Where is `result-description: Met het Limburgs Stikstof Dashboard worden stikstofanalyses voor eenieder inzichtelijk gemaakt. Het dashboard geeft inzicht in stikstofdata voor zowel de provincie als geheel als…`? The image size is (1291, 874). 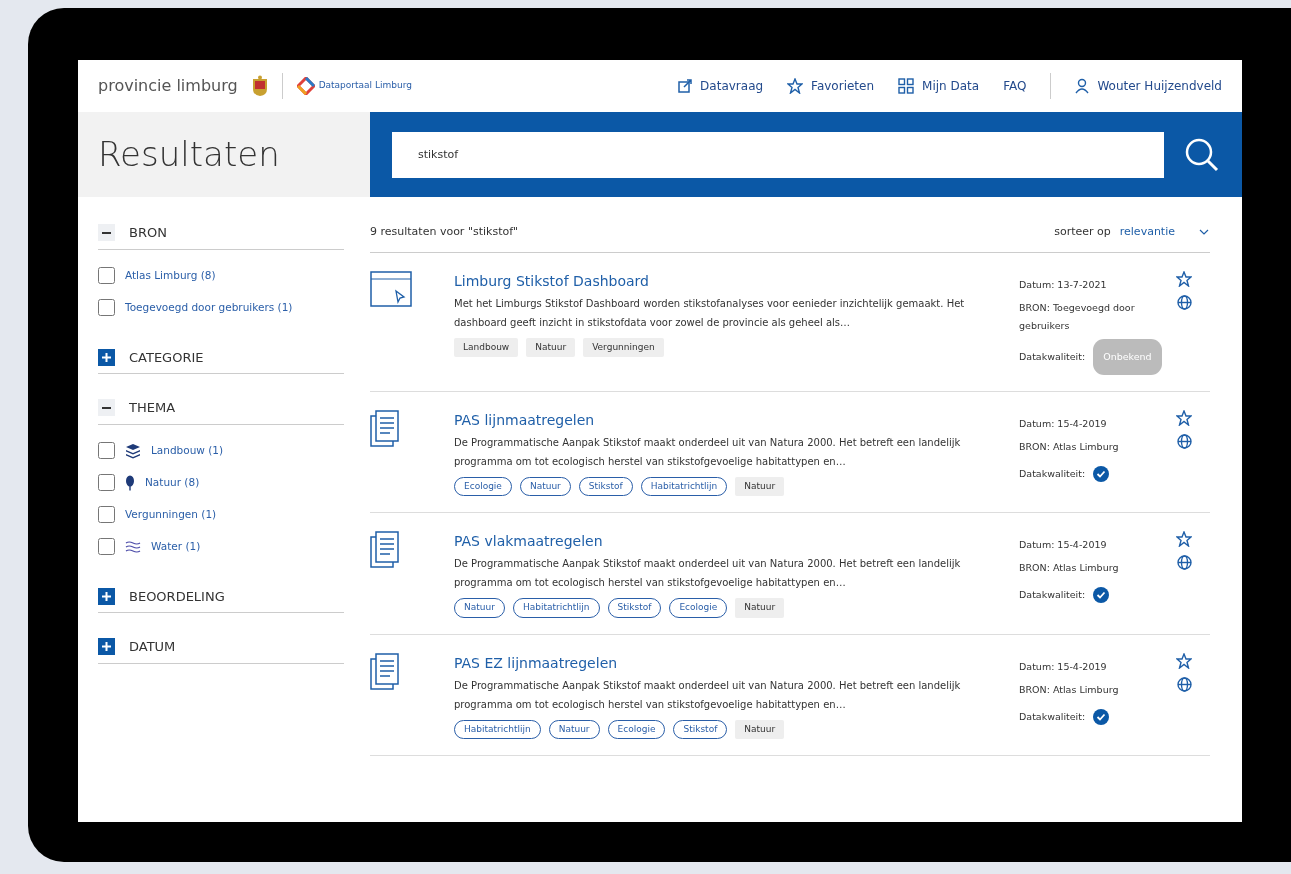
result-description: Met het Limburgs Stikstof Dashboard worden stikstofanalyses voor eenieder inzichtelijk gemaakt. Het dashboard geeft inzicht in stikstofdata voor zowel de provincie als geheel als… is located at coordinates (710, 313).